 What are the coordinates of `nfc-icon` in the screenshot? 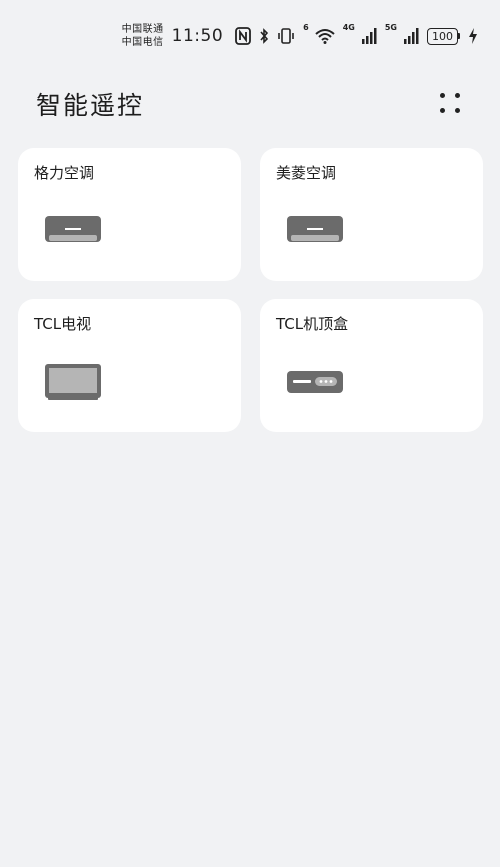 It's located at (243, 36).